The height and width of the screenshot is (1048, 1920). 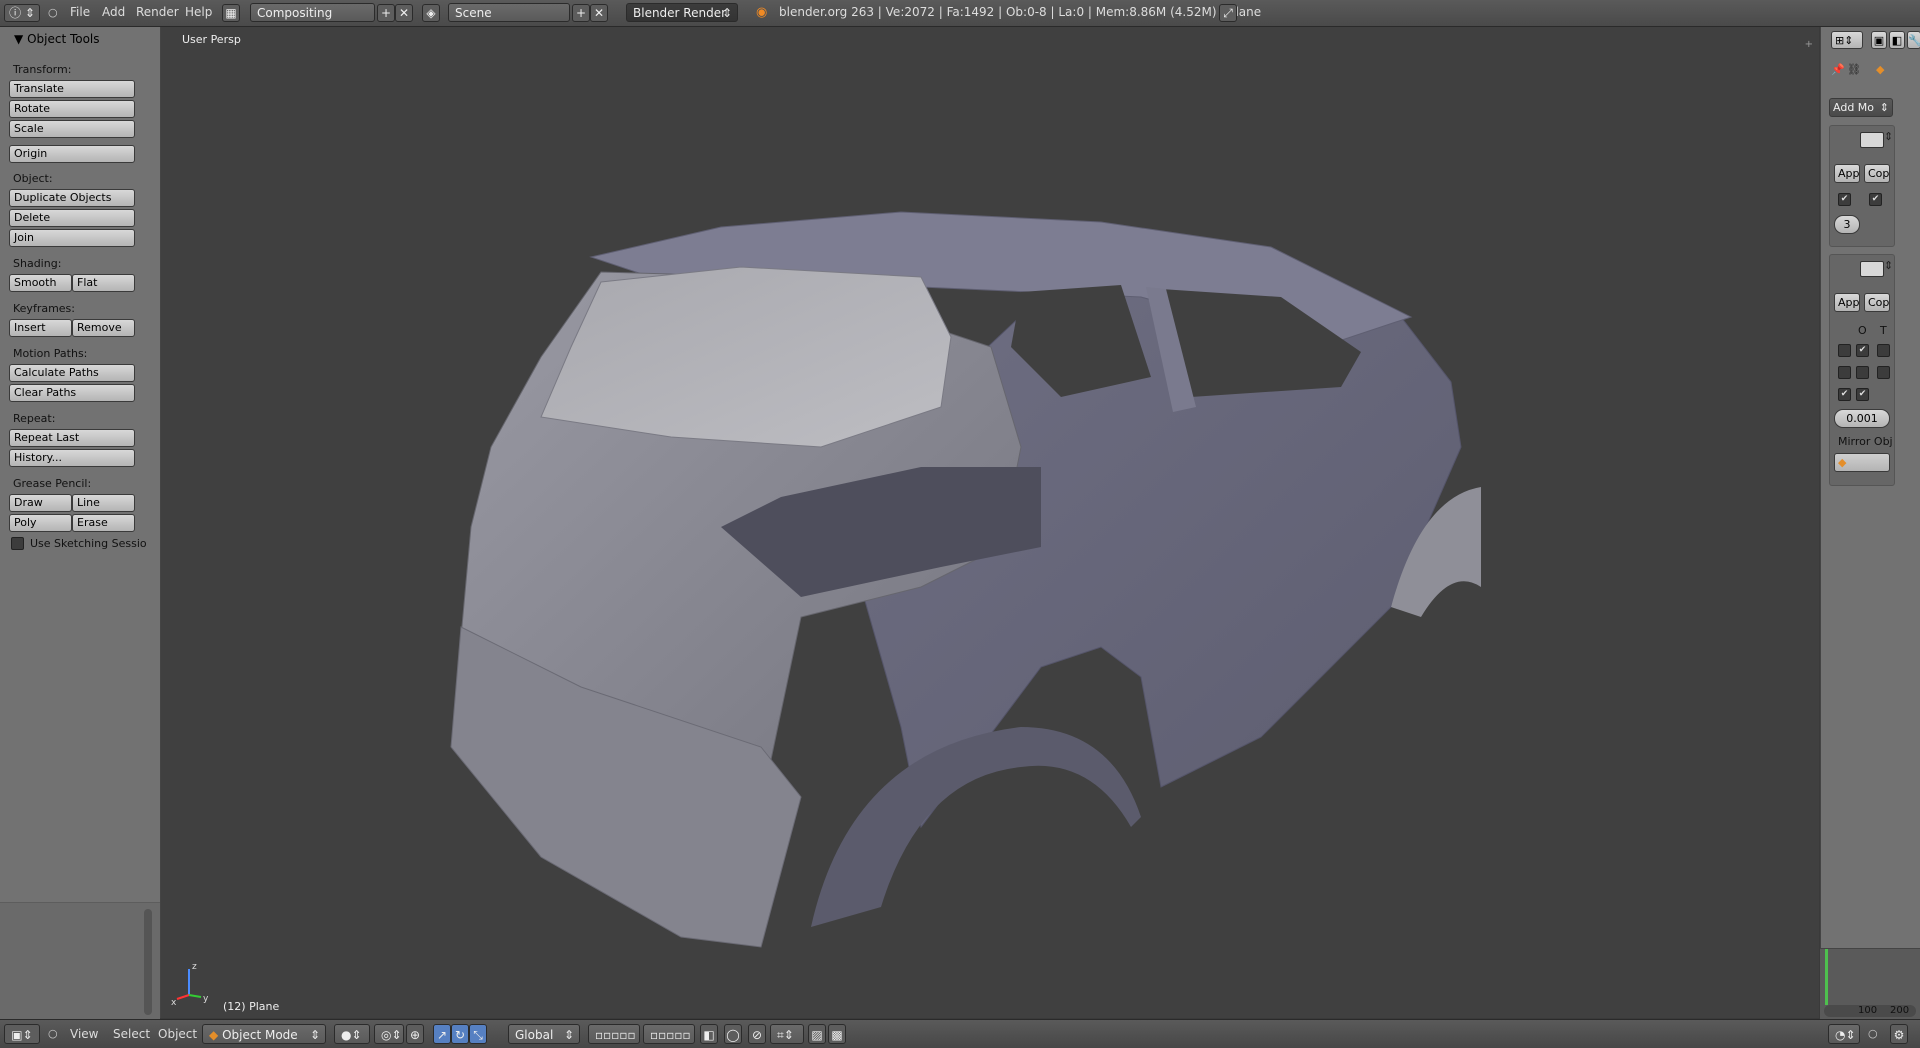 I want to click on menu-object: Object, so click(x=177, y=1034).